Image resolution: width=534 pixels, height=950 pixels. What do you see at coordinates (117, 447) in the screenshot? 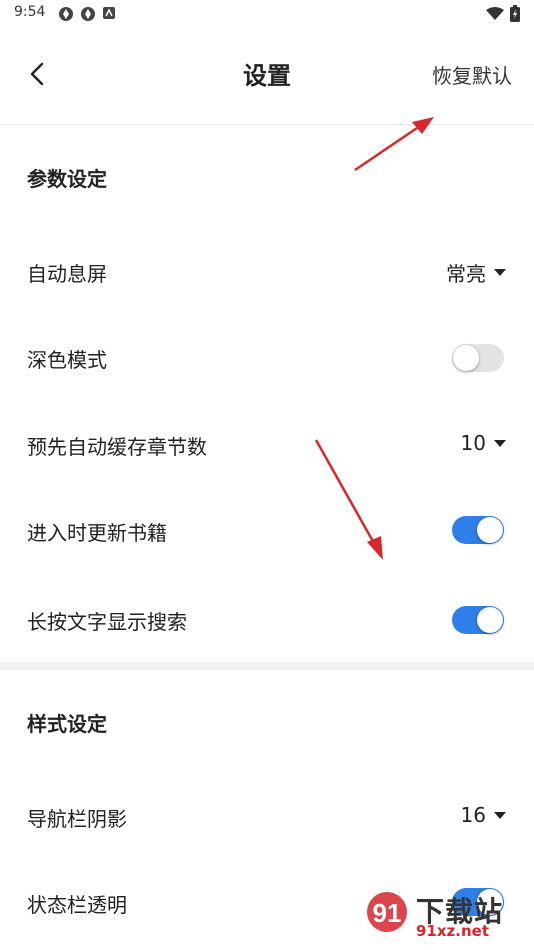
I see `precache-label: 预先自动缓存章节数` at bounding box center [117, 447].